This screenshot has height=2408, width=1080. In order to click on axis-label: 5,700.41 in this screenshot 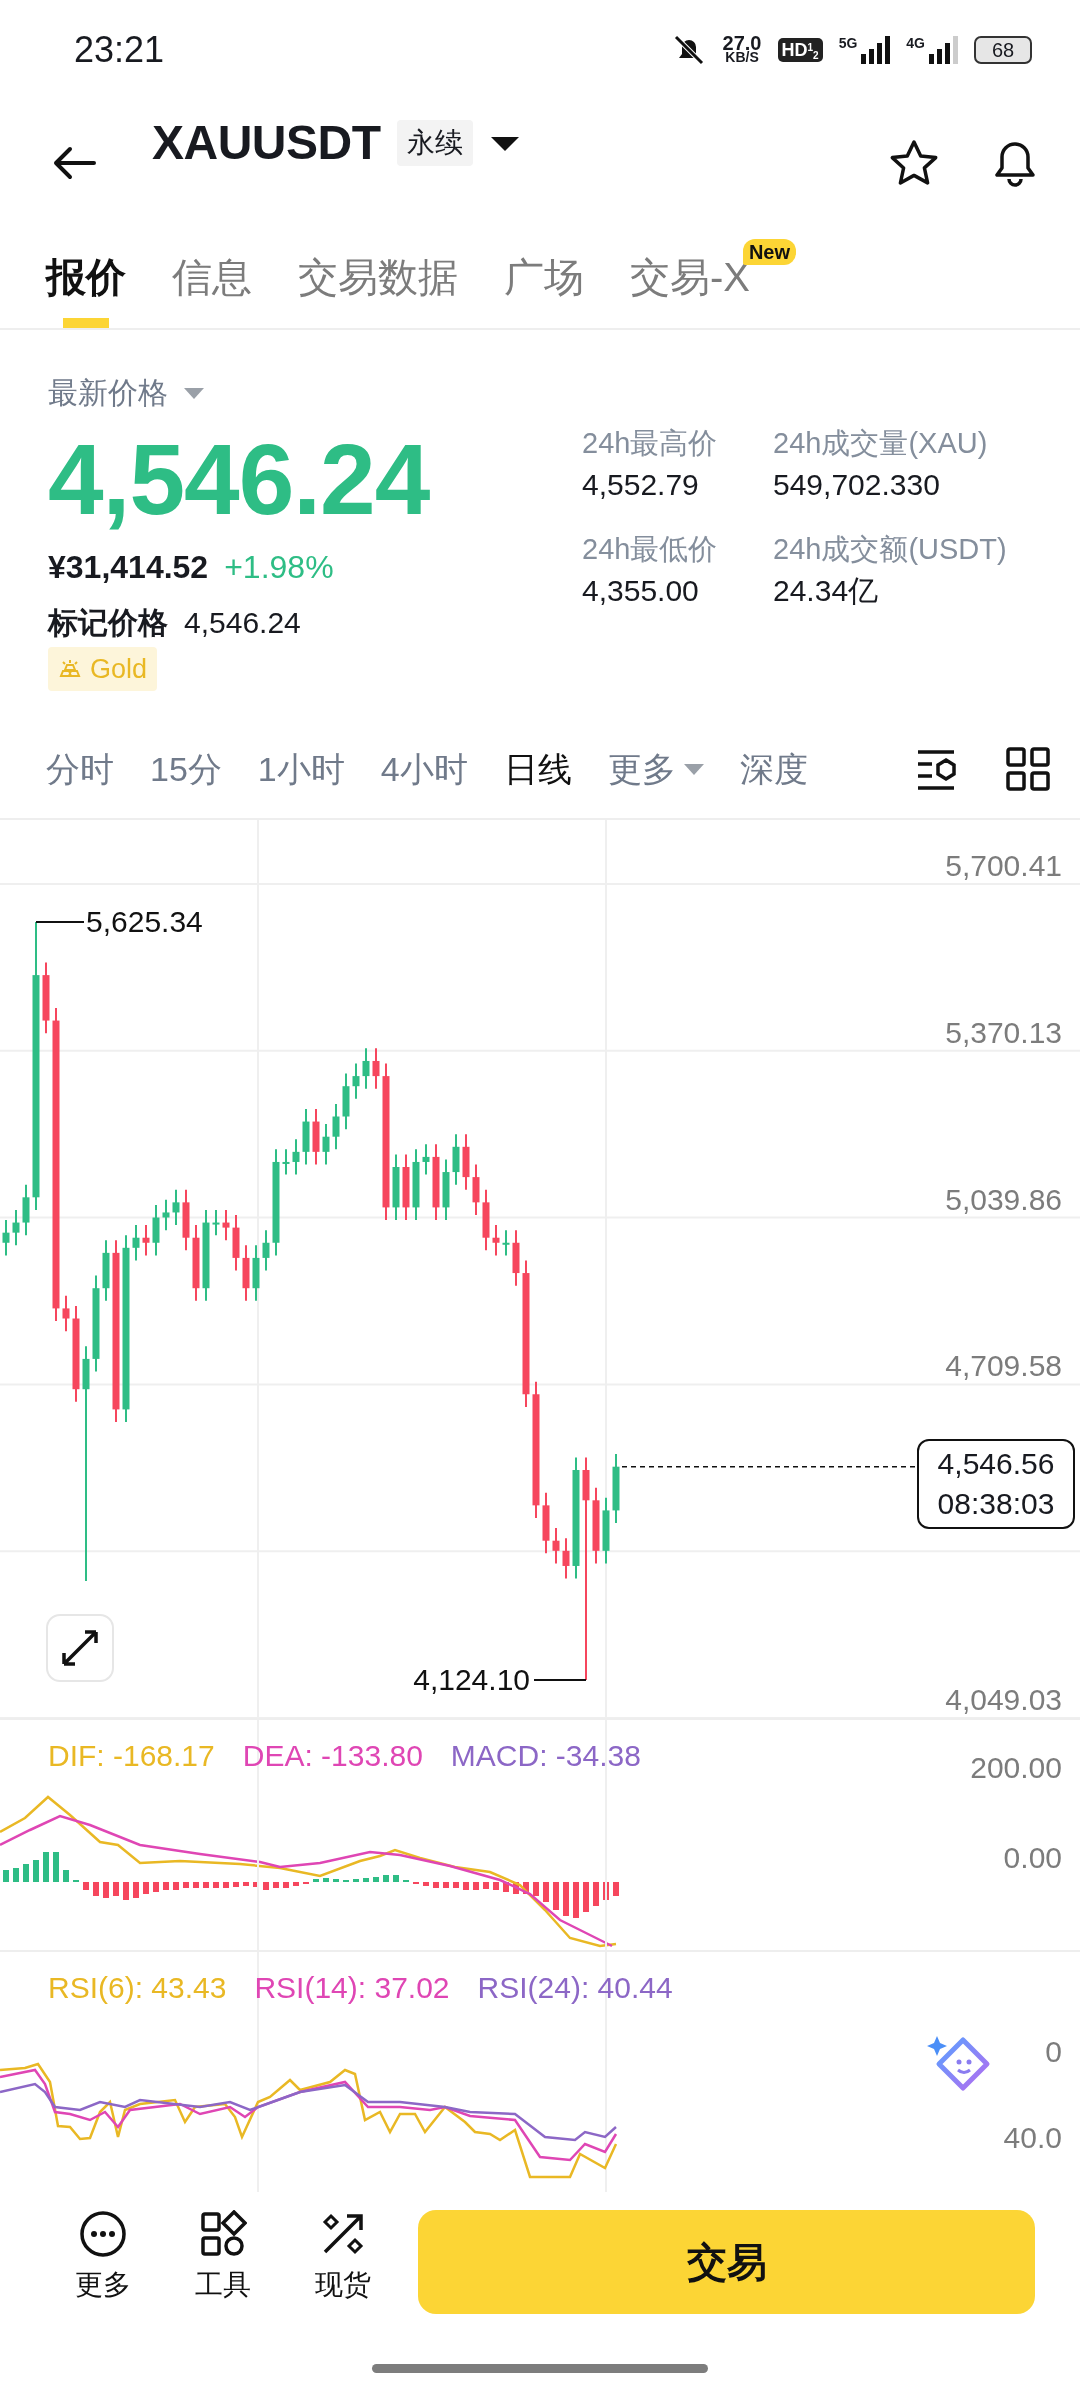, I will do `click(1003, 865)`.